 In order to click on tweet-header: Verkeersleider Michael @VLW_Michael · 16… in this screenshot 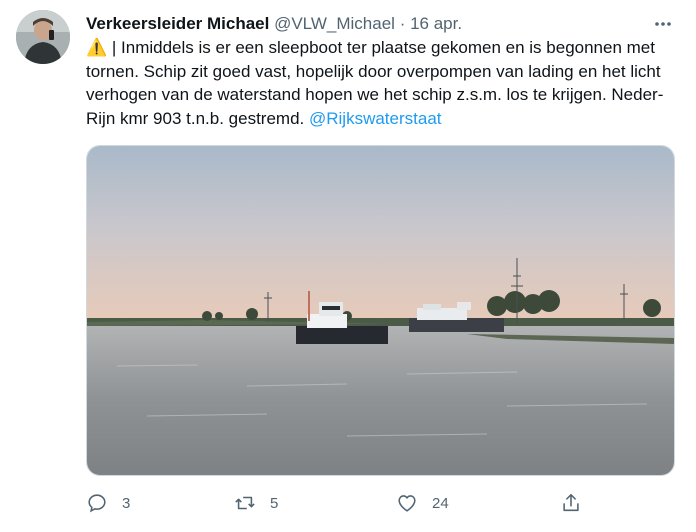, I will do `click(381, 24)`.